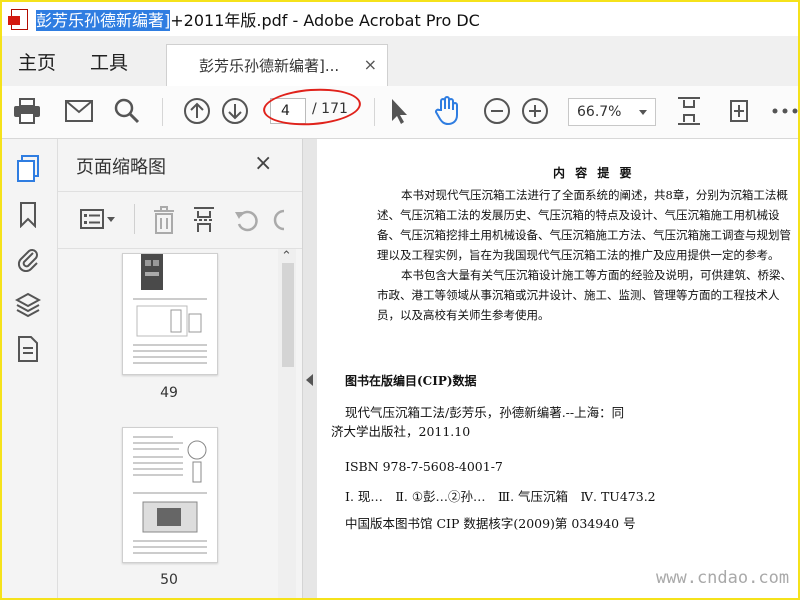 This screenshot has height=600, width=800. I want to click on select-tool-button, so click(399, 111).